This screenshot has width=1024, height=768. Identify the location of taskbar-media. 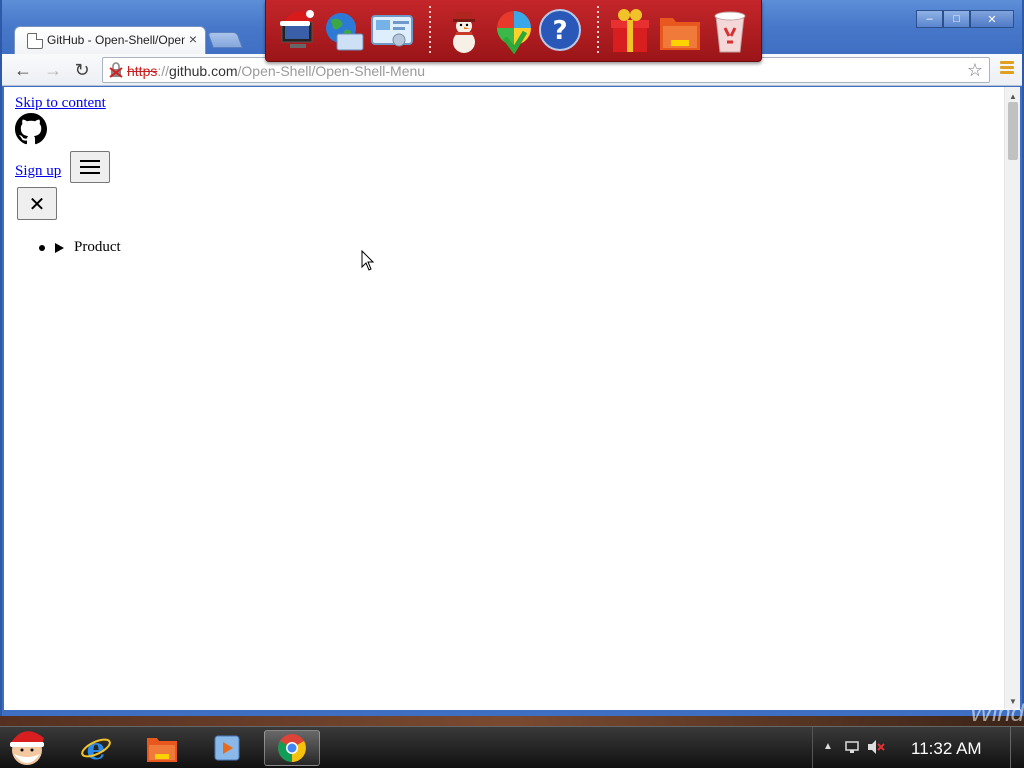
(227, 748).